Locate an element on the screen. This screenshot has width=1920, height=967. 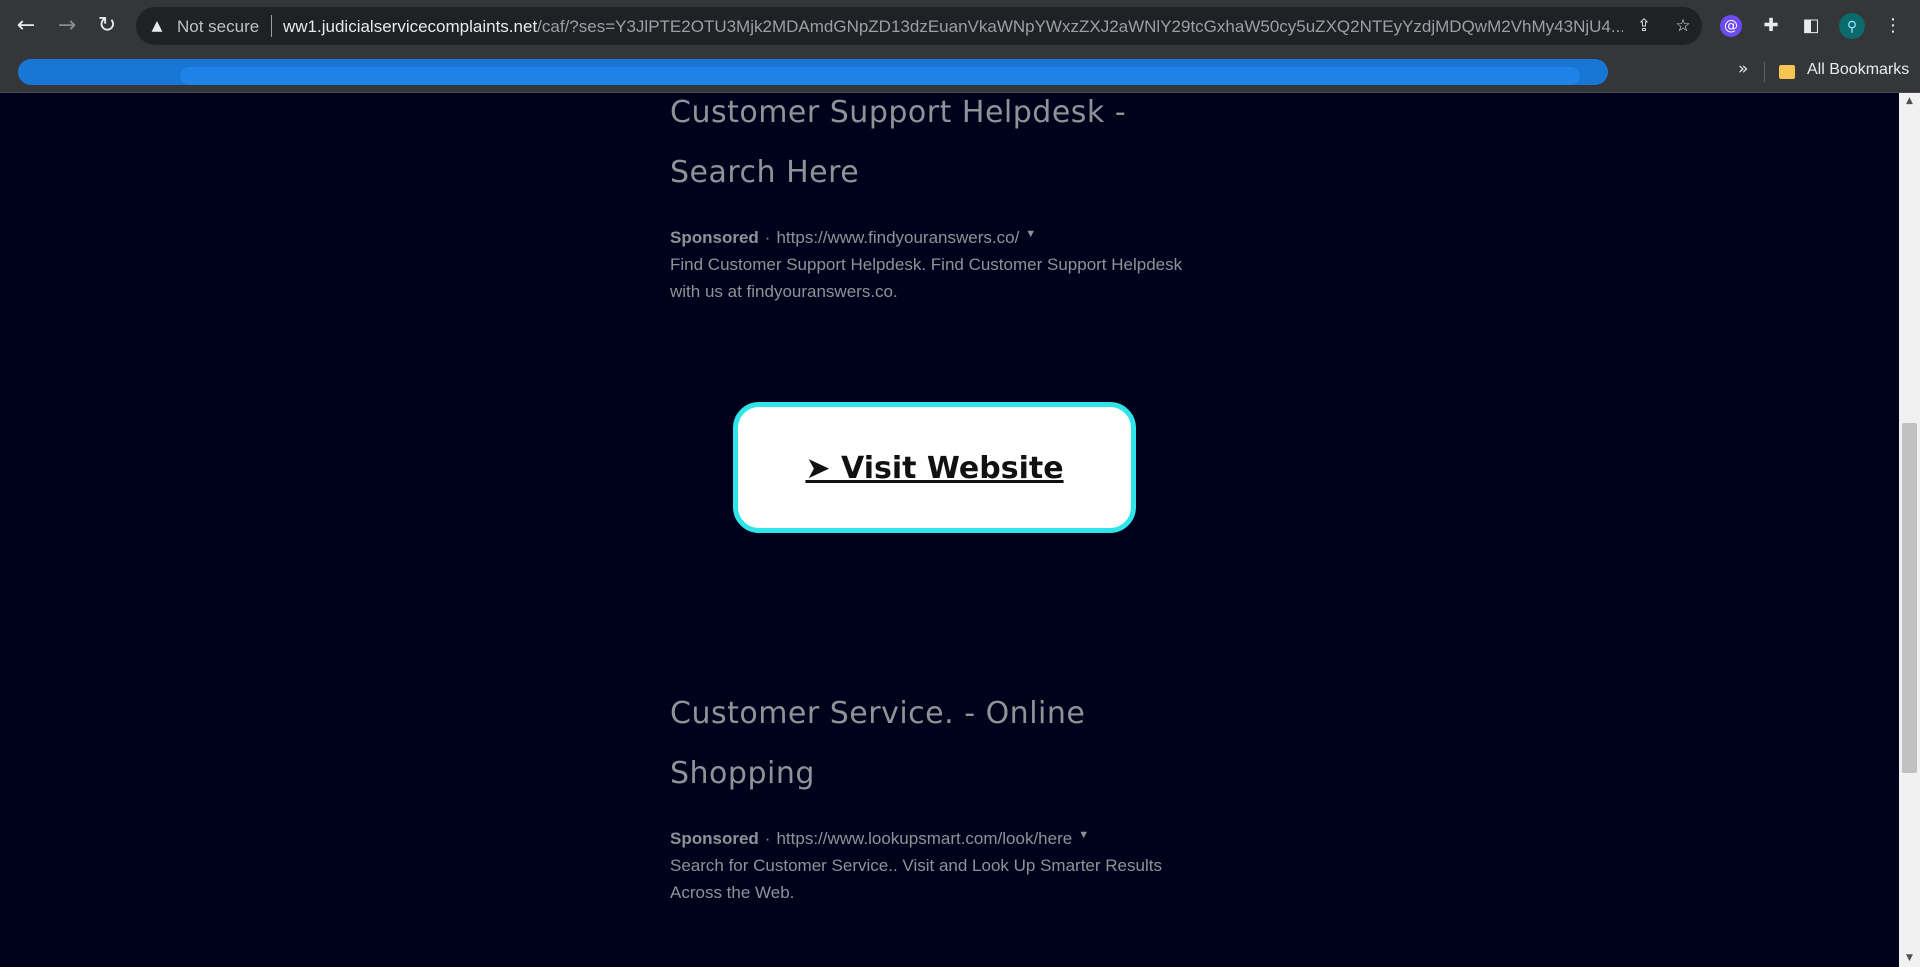
security-indicator: Not secure is located at coordinates (218, 27).